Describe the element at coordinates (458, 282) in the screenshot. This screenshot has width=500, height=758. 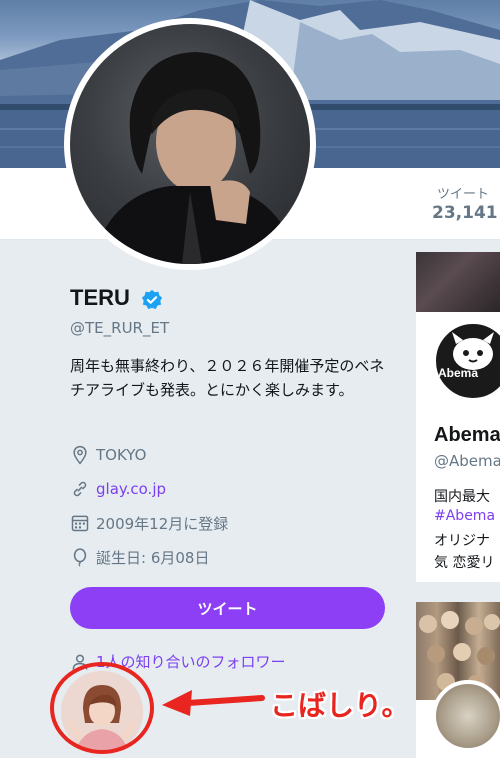
I see `suggested-card-banner` at that location.